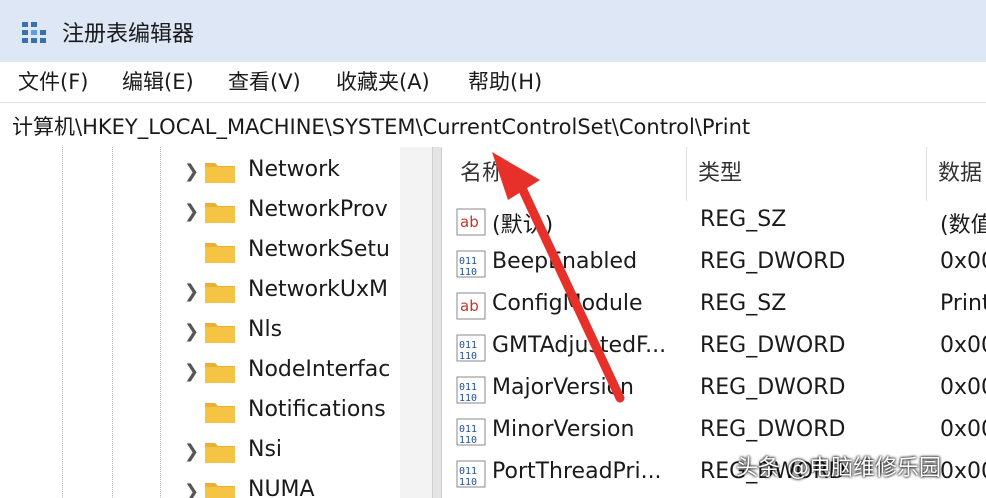  I want to click on tree-node-label: Nls, so click(265, 329).